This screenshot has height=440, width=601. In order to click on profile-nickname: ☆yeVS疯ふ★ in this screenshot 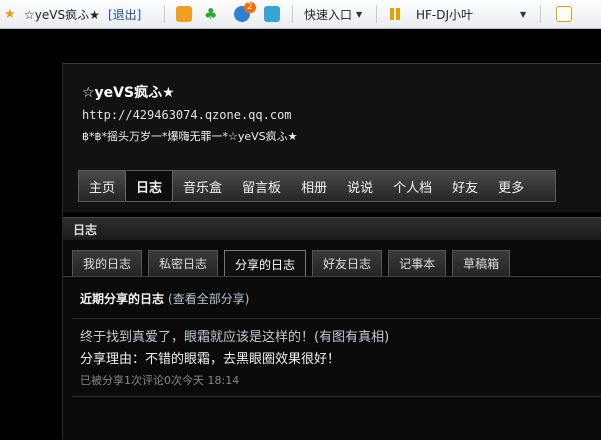, I will do `click(128, 93)`.